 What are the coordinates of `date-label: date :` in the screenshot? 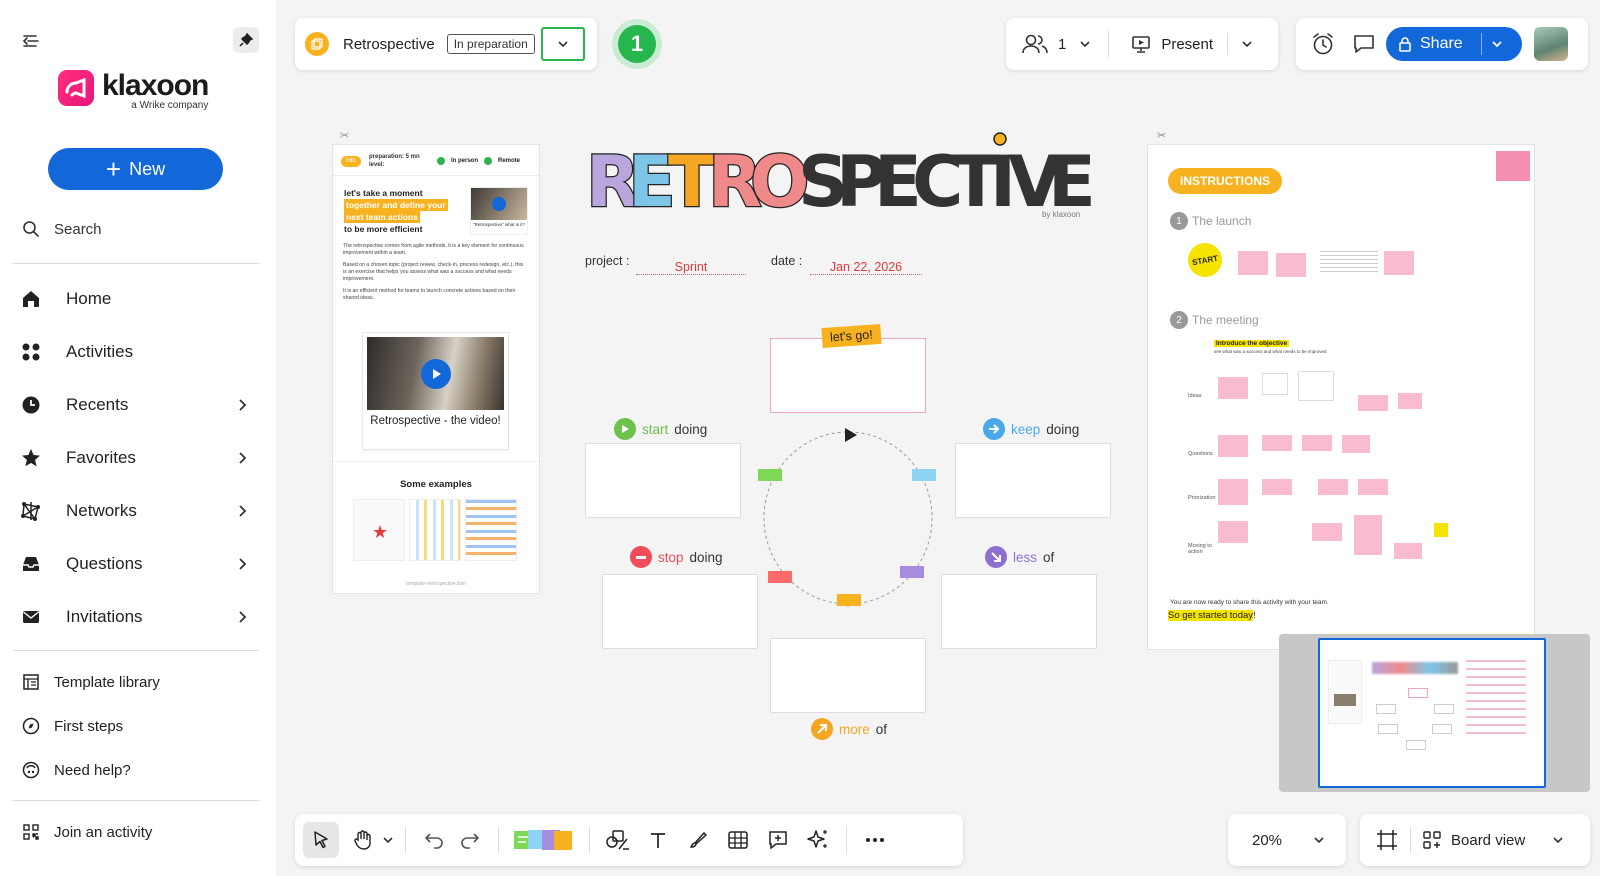 It's located at (787, 261).